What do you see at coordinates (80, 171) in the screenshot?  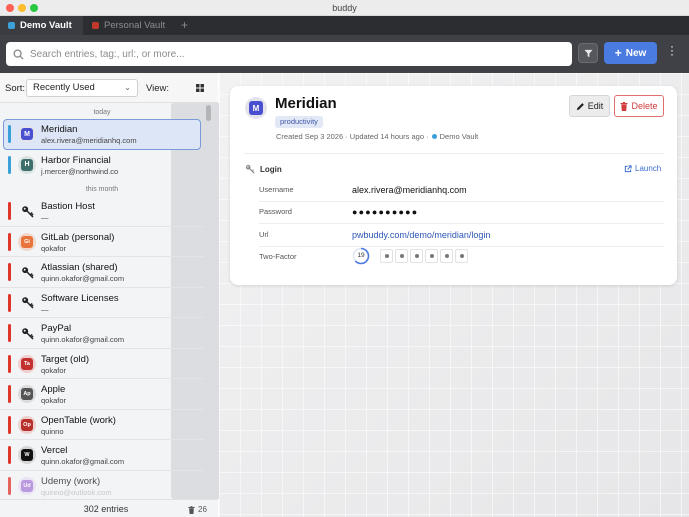 I see `entry-subtitle: j.mercer@northwind.co` at bounding box center [80, 171].